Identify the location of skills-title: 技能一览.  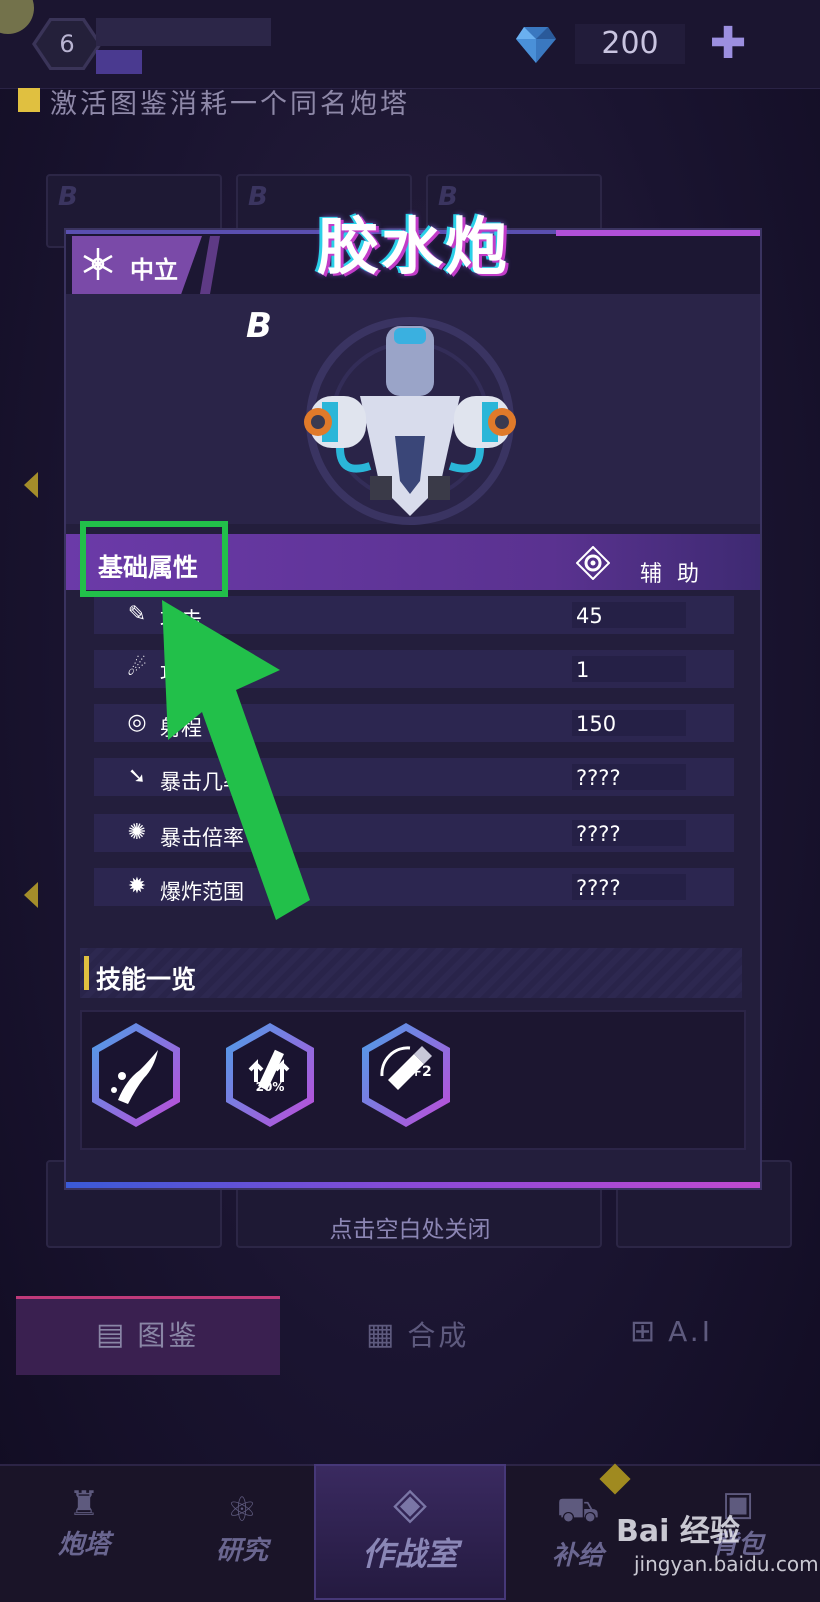
(146, 979).